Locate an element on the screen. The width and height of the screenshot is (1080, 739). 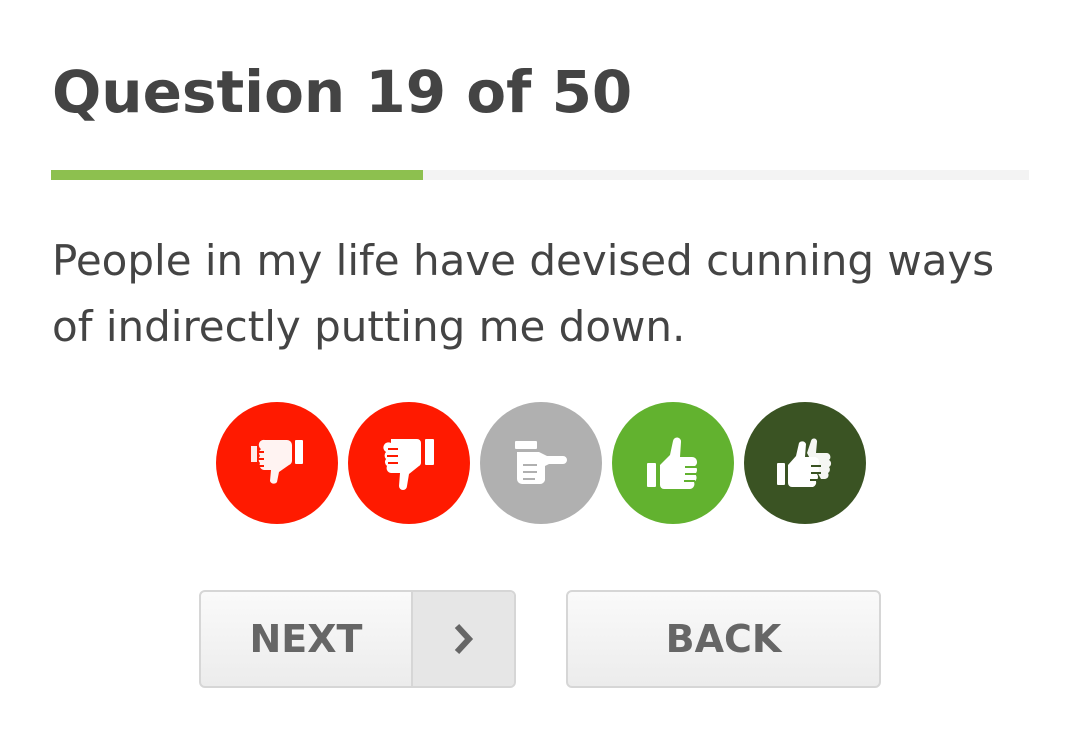
thumbs-down-icon is located at coordinates (408, 464).